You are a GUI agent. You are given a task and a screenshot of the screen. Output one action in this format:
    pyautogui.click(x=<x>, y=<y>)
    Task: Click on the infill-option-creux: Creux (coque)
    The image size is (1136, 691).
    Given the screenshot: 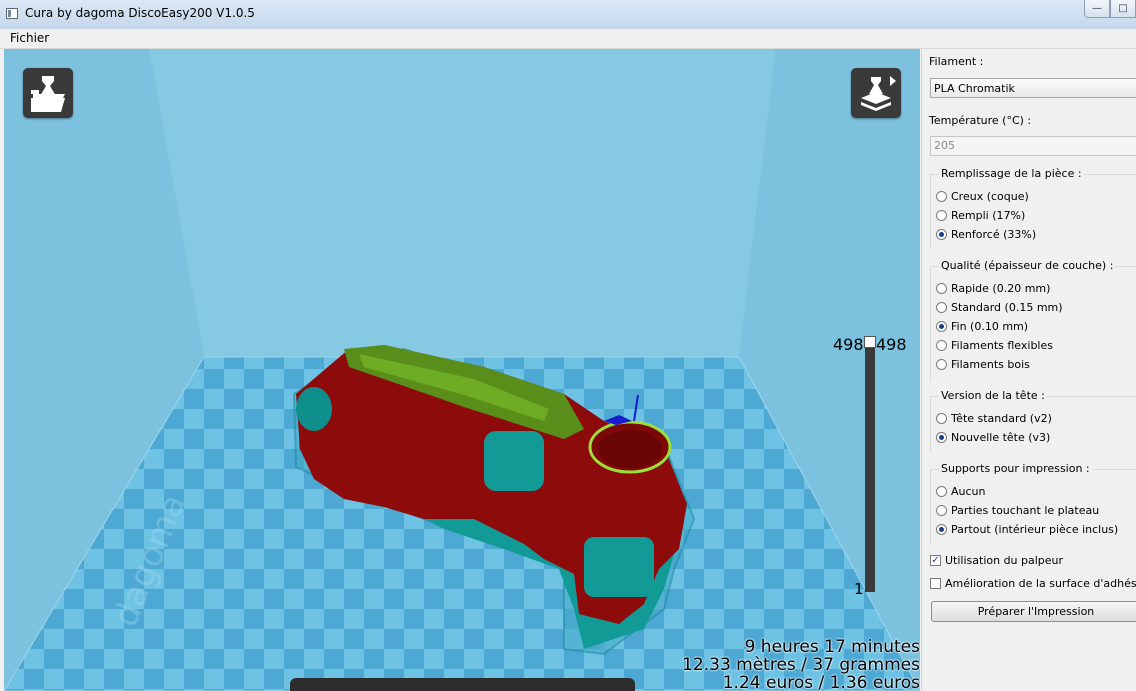 What is the action you would take?
    pyautogui.click(x=982, y=196)
    